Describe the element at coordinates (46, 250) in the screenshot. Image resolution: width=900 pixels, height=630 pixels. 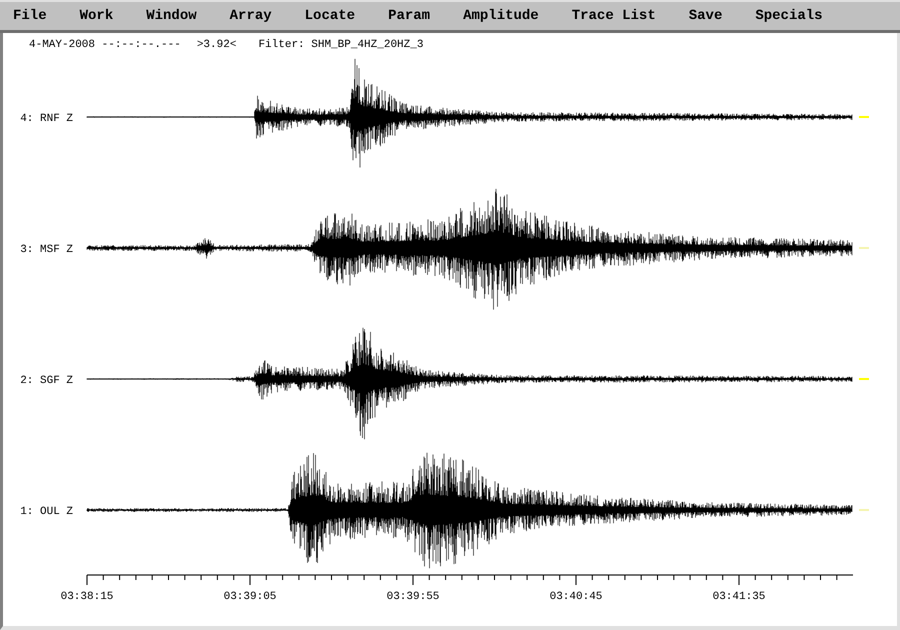
I see `trace-label: 3: MSF Z` at that location.